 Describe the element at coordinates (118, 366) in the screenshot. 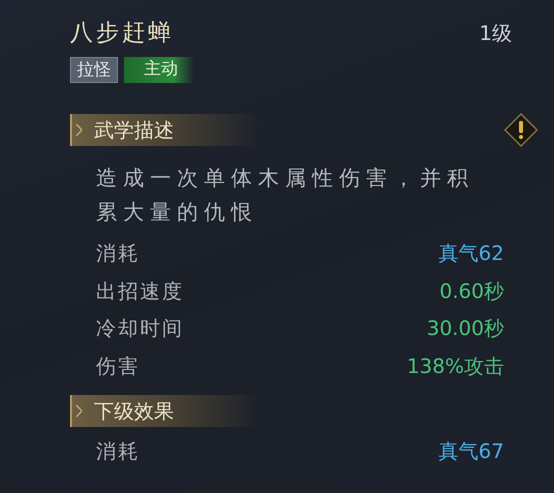

I see `stat-label: 伤害` at that location.